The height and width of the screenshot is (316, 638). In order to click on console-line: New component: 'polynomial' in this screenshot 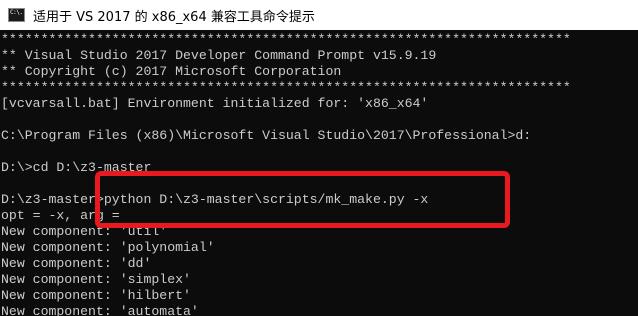, I will do `click(108, 247)`.